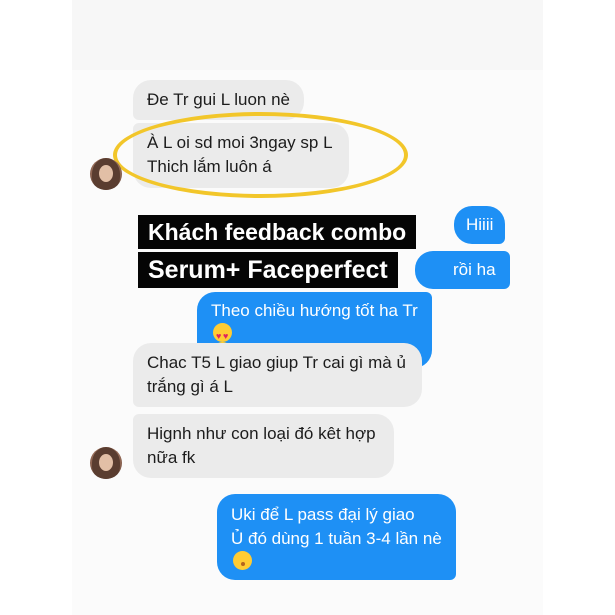 This screenshot has width=615, height=615. What do you see at coordinates (261, 433) in the screenshot?
I see `message-text: Hignh như con loại đó kêt hợp` at bounding box center [261, 433].